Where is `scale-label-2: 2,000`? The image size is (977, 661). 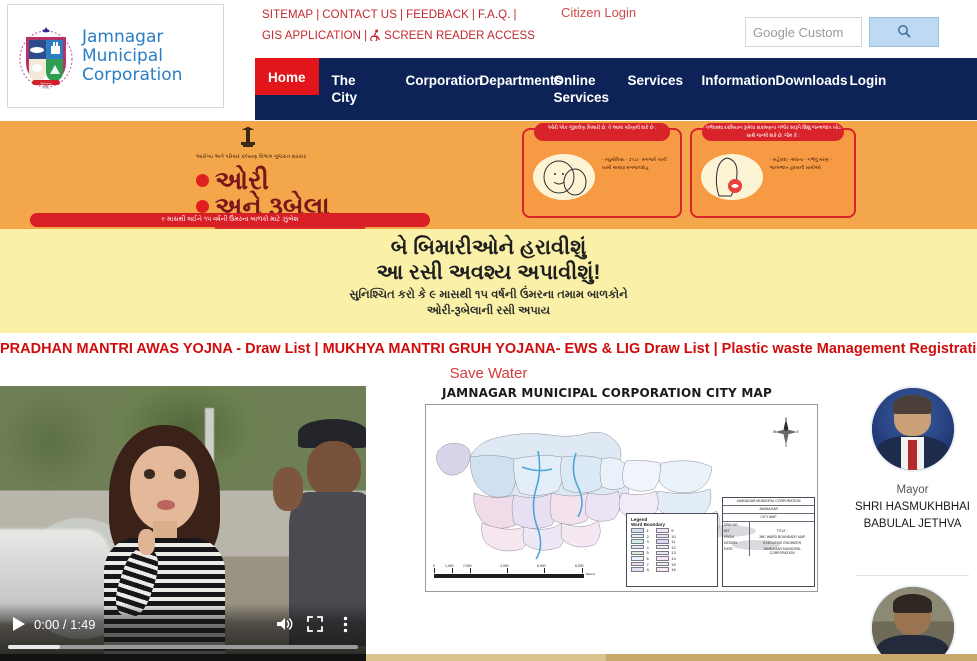
scale-label-2: 2,000 is located at coordinates (467, 566).